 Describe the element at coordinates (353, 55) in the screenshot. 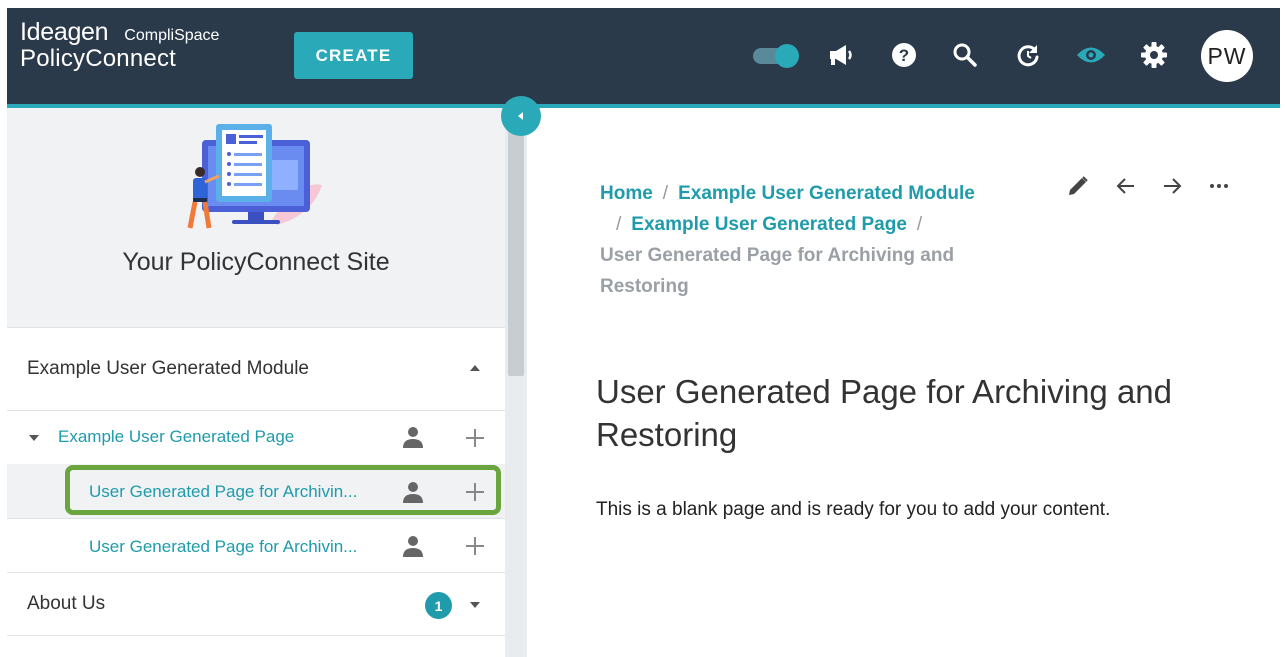

I see `create-button: CREATE` at that location.